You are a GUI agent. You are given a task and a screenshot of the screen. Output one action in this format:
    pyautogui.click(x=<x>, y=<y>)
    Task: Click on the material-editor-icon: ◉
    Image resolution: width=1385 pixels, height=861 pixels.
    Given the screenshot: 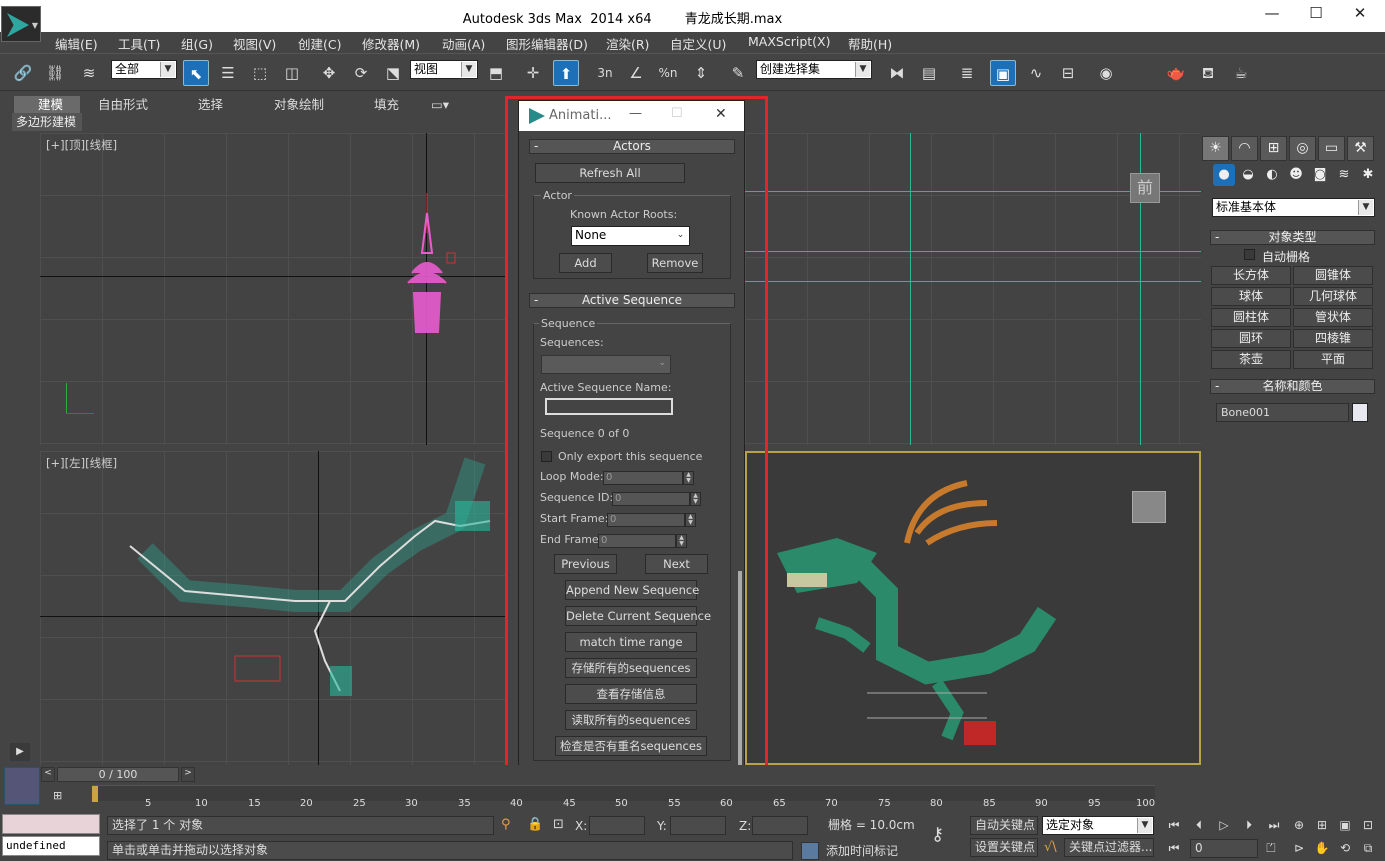 What is the action you would take?
    pyautogui.click(x=1106, y=73)
    